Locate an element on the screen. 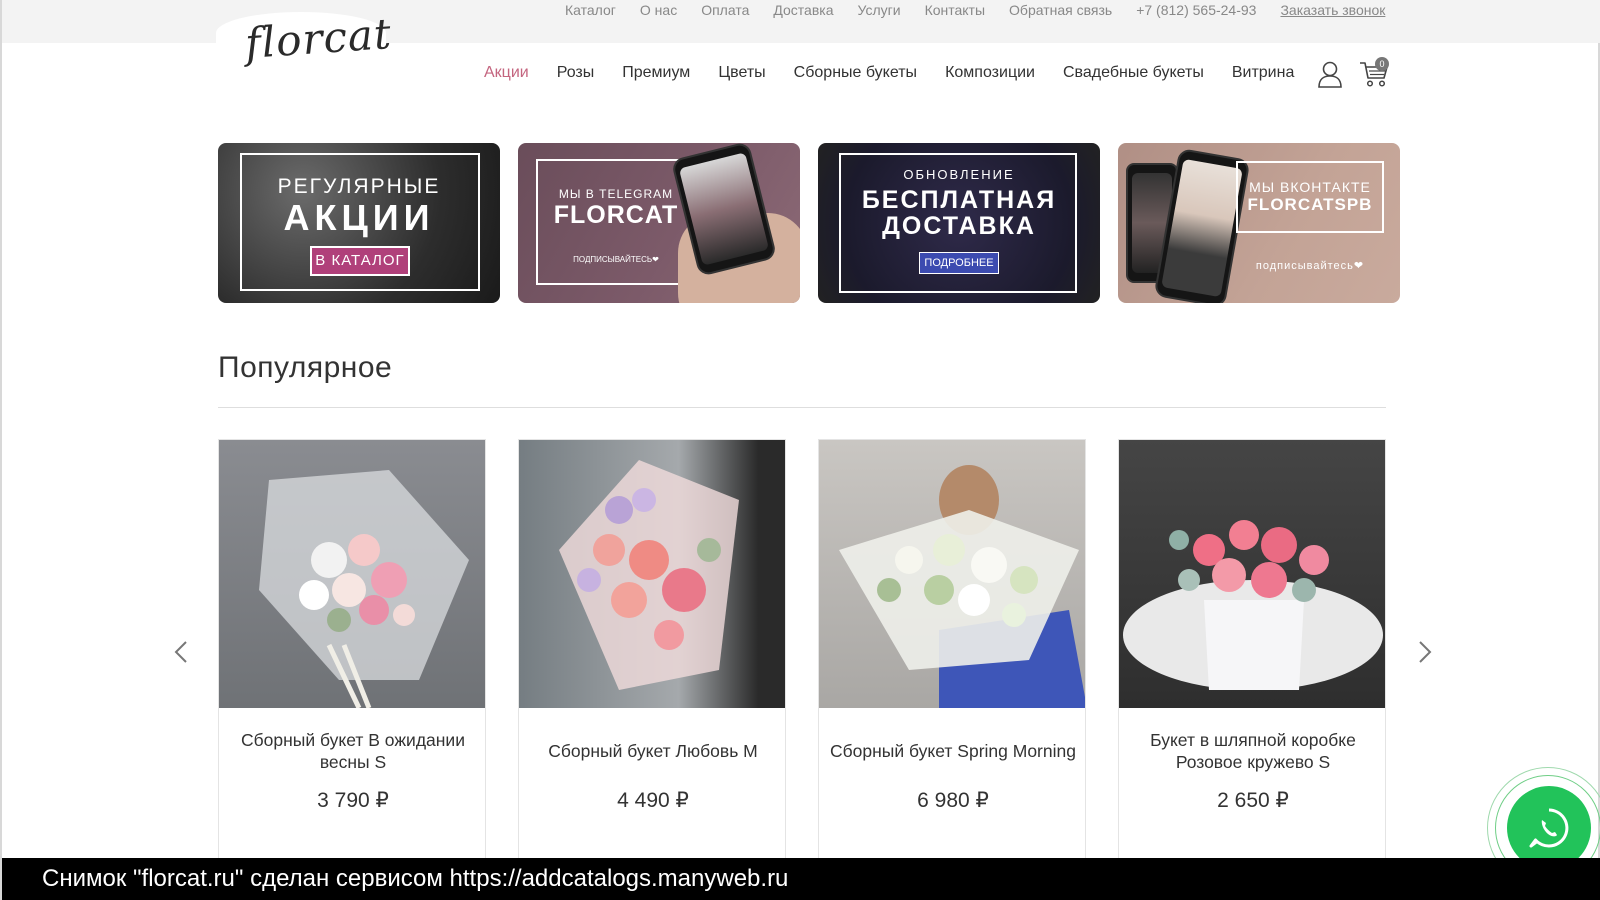  topnav-delivery: Доставка is located at coordinates (803, 10).